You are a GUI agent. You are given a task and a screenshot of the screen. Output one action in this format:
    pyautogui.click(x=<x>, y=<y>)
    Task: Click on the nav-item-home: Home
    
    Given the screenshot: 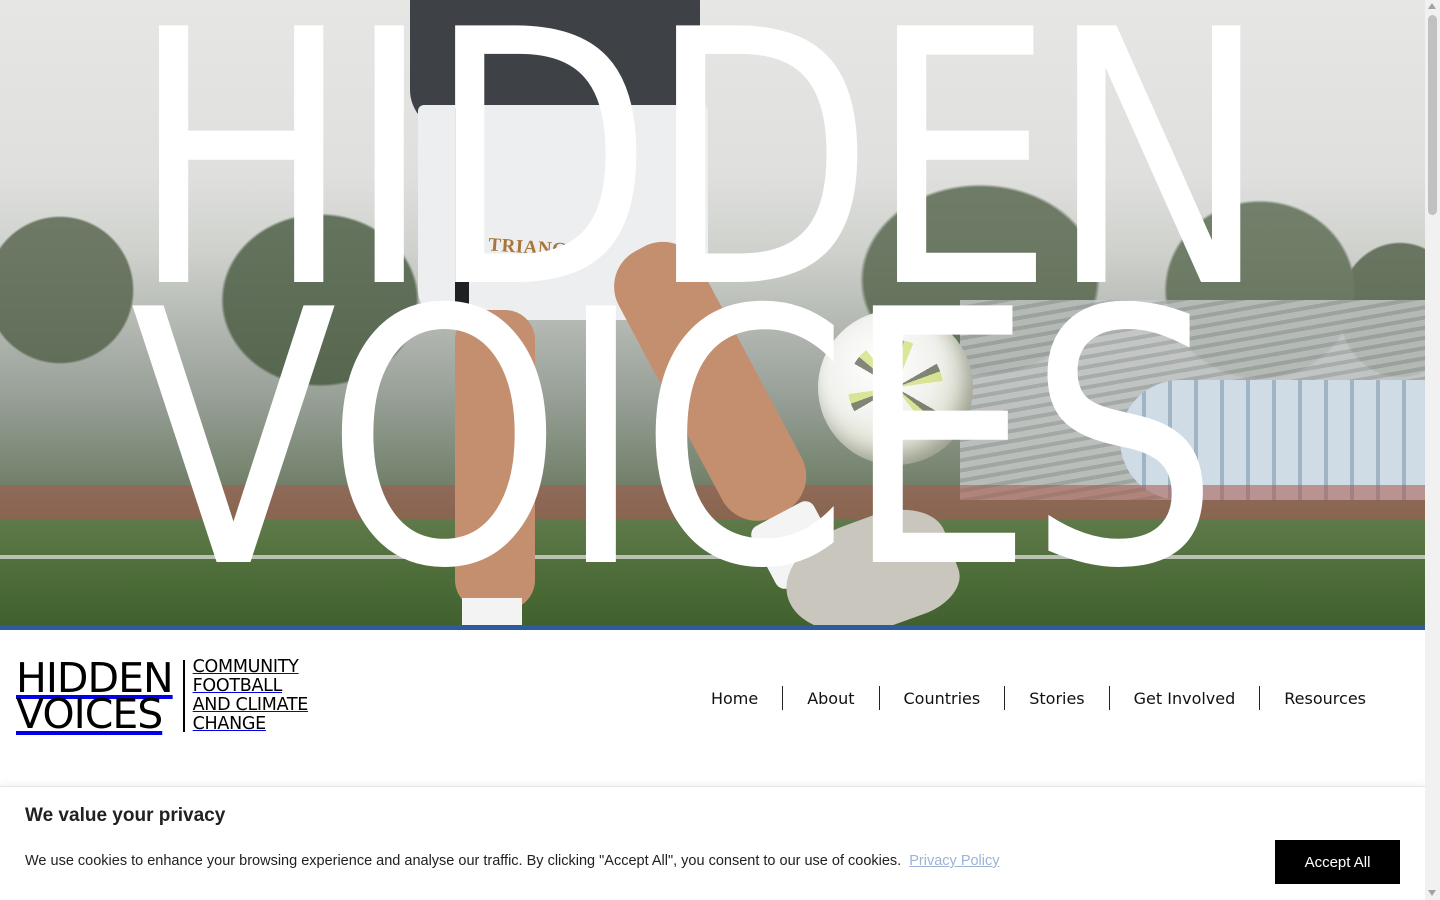 What is the action you would take?
    pyautogui.click(x=734, y=698)
    